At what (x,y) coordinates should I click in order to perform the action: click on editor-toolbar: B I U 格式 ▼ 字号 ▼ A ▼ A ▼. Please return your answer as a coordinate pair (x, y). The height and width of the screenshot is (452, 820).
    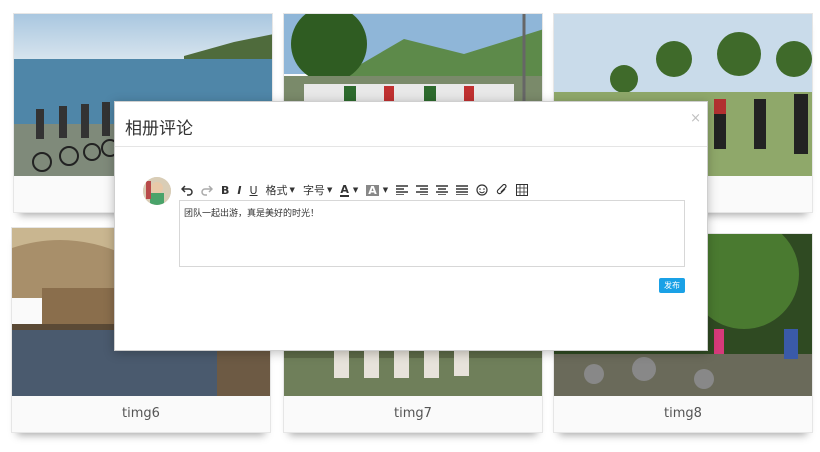
    Looking at the image, I should click on (358, 190).